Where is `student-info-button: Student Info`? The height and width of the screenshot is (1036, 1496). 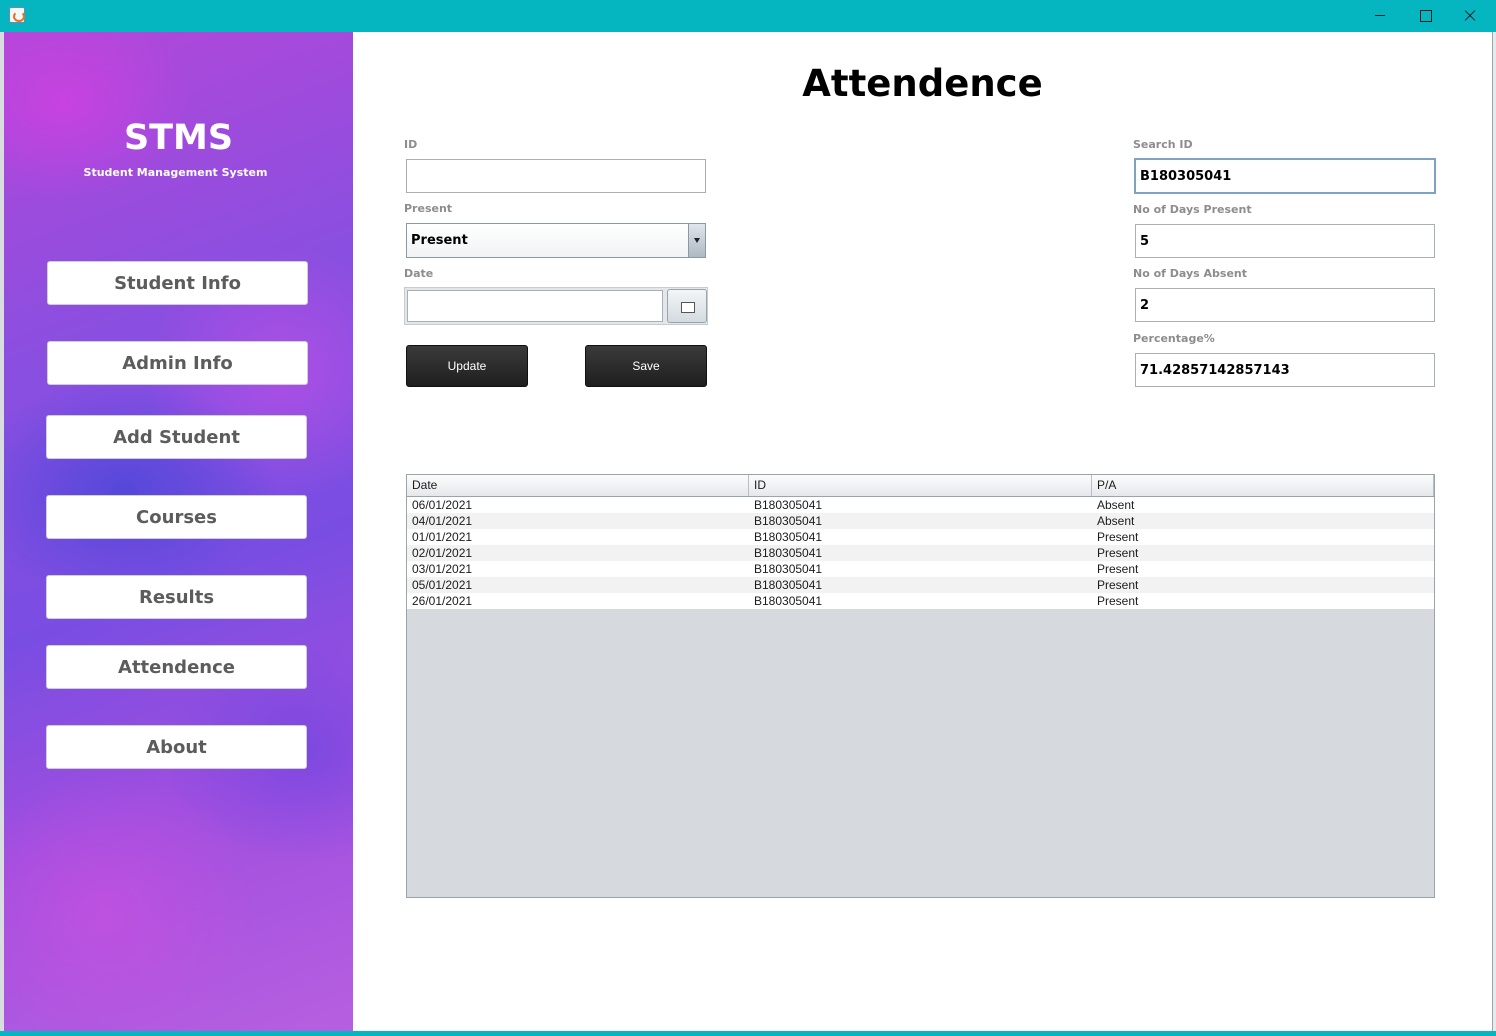
student-info-button: Student Info is located at coordinates (177, 283).